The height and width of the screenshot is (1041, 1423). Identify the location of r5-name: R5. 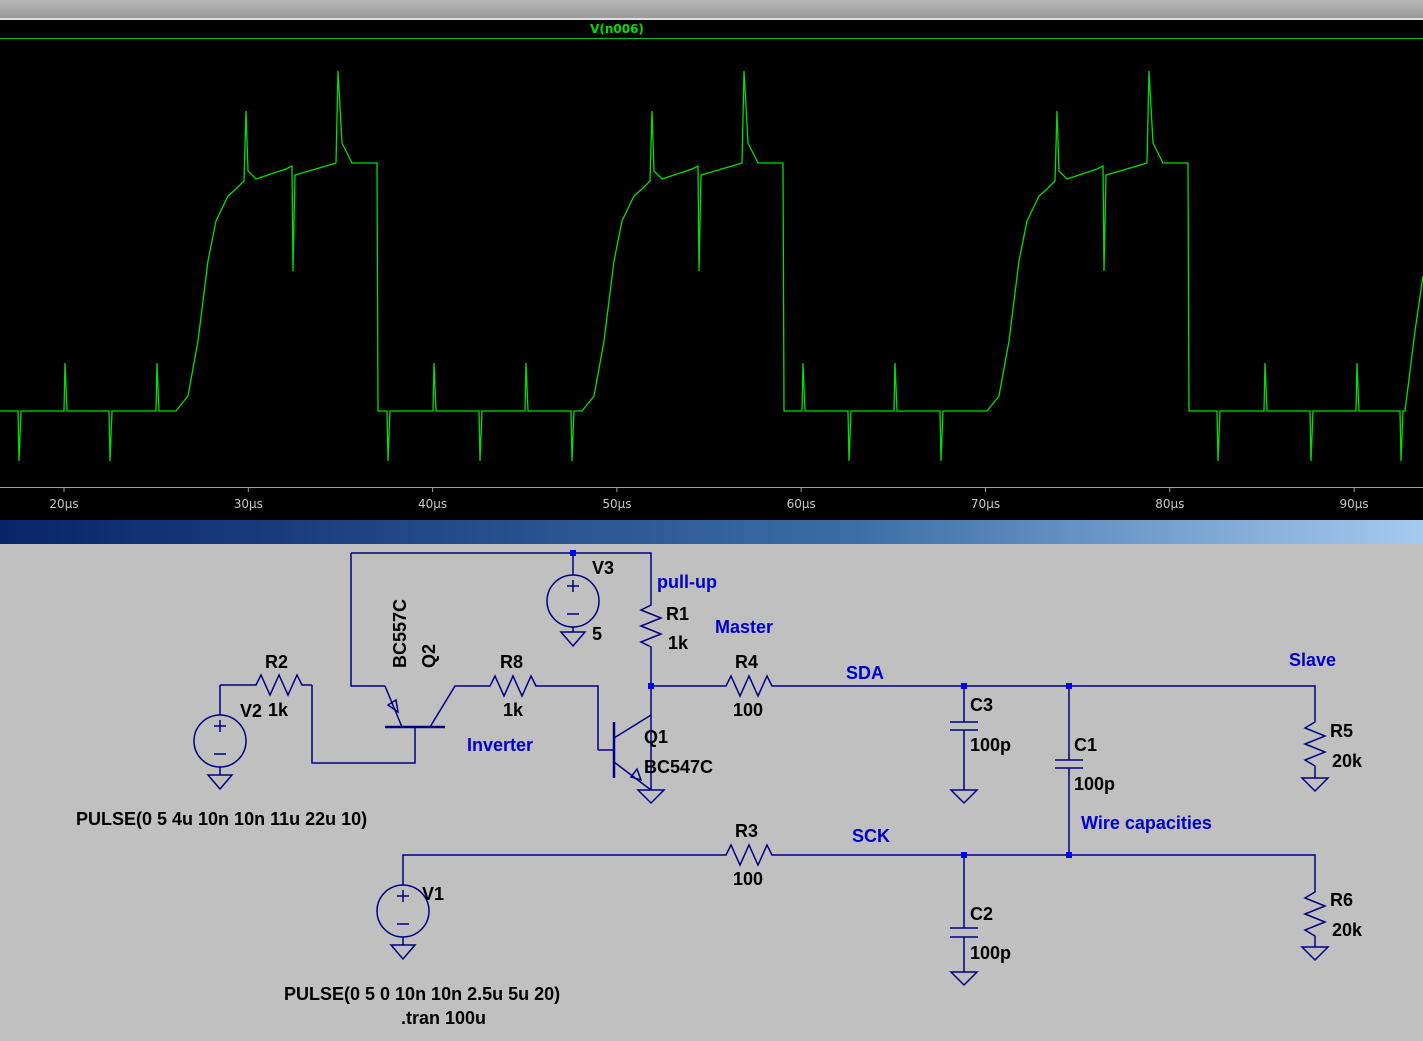
(1341, 731).